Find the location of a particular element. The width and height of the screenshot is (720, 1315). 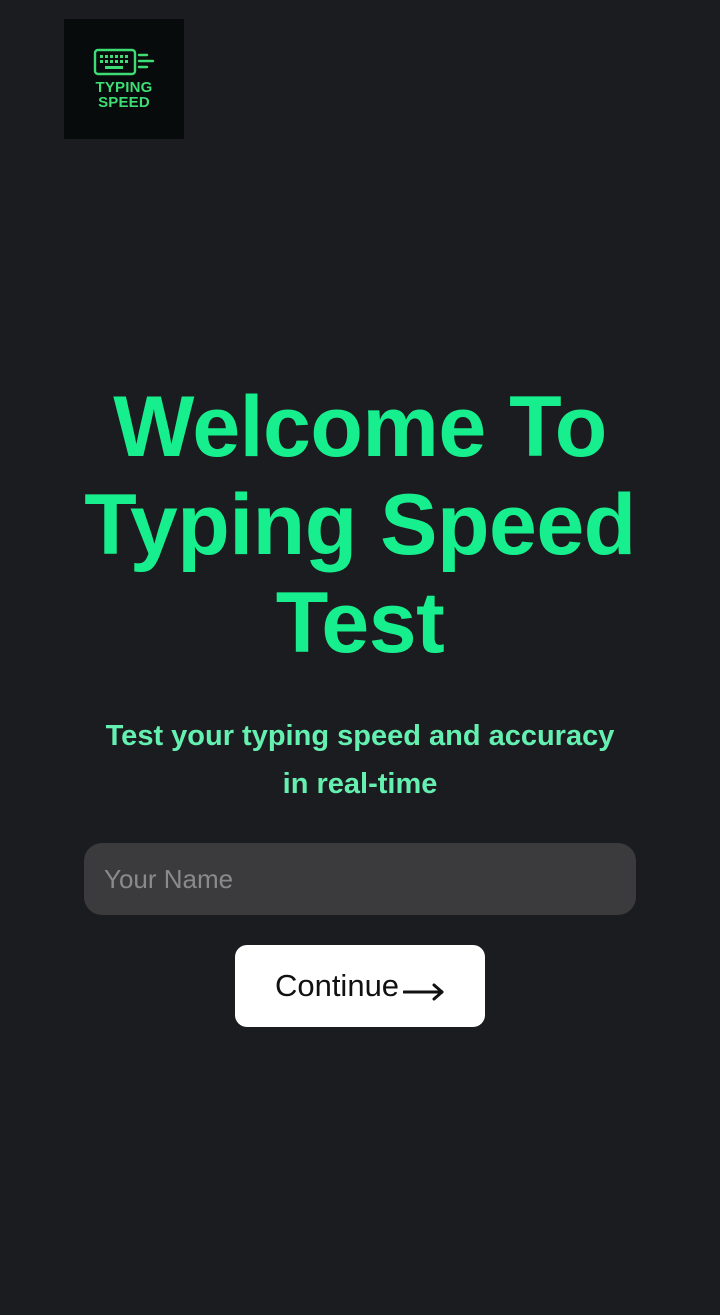

arrow-right-icon is located at coordinates (423, 992).